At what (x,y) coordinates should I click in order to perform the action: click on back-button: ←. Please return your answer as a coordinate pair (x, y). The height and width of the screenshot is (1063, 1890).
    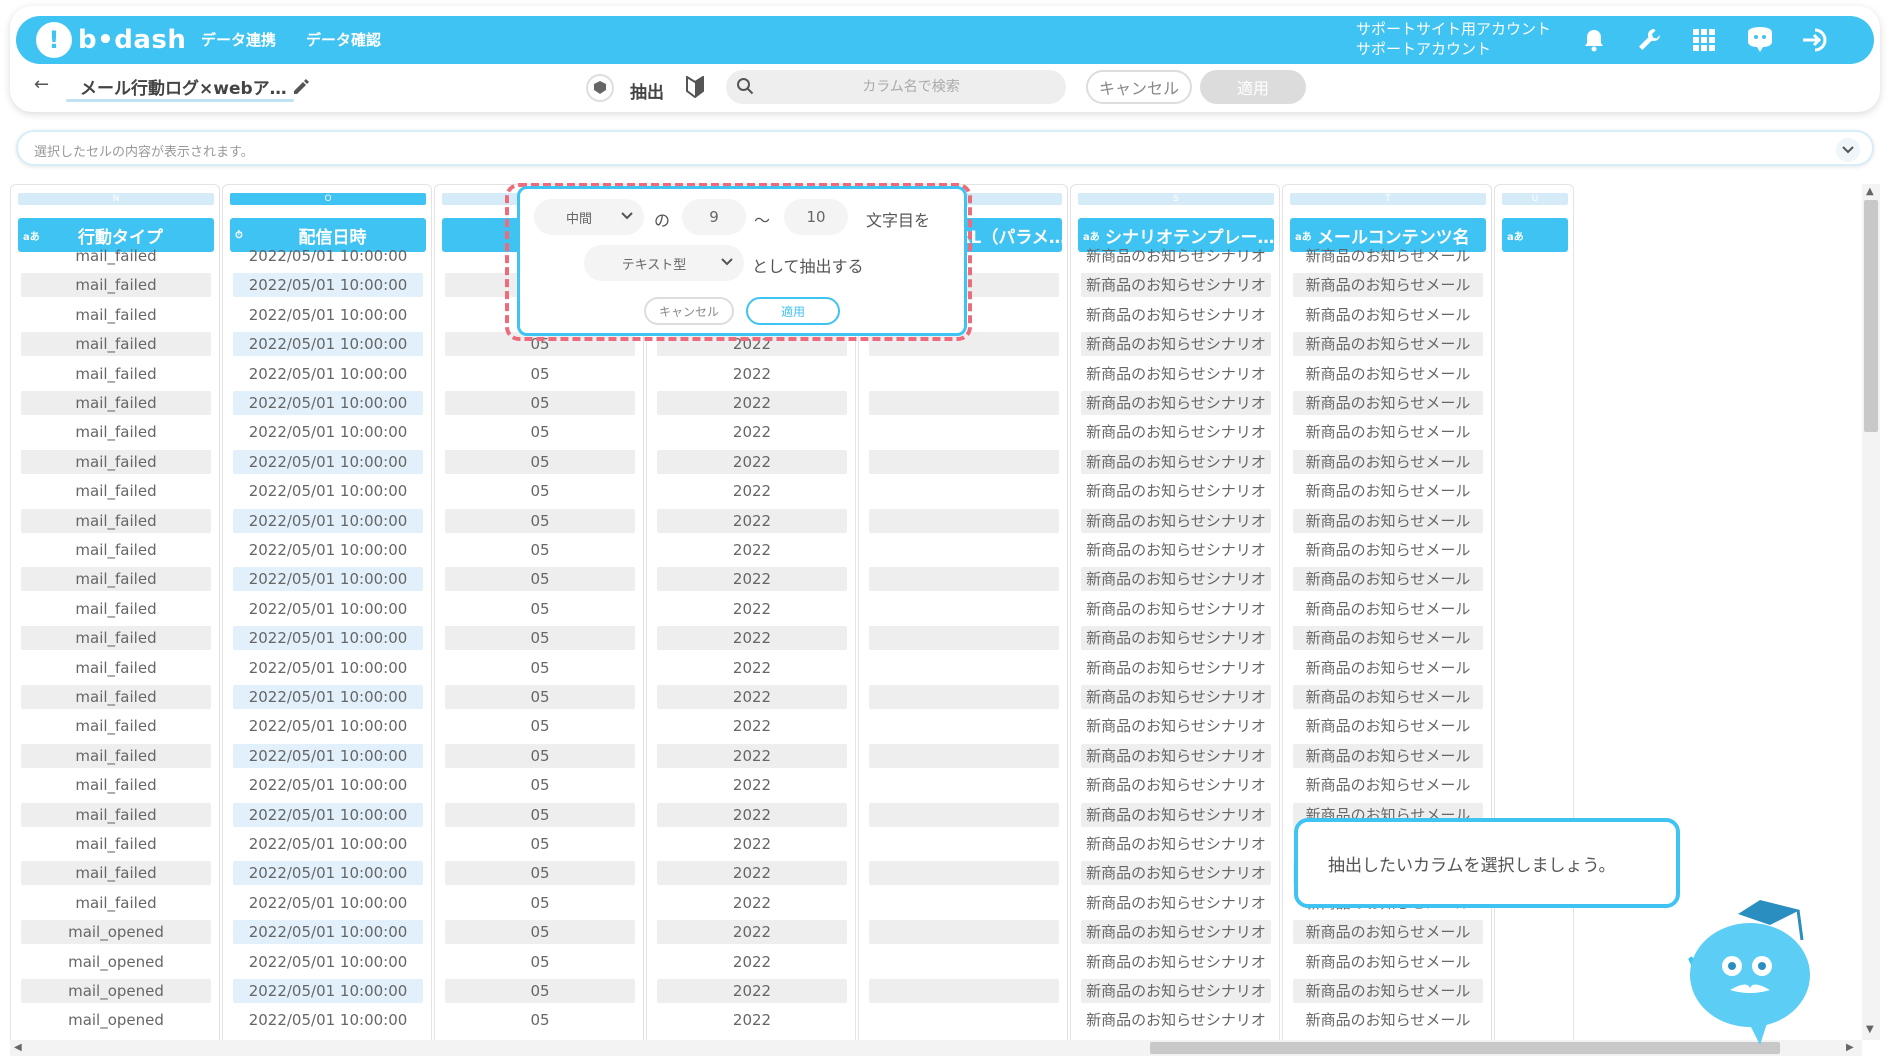
    Looking at the image, I should click on (41, 84).